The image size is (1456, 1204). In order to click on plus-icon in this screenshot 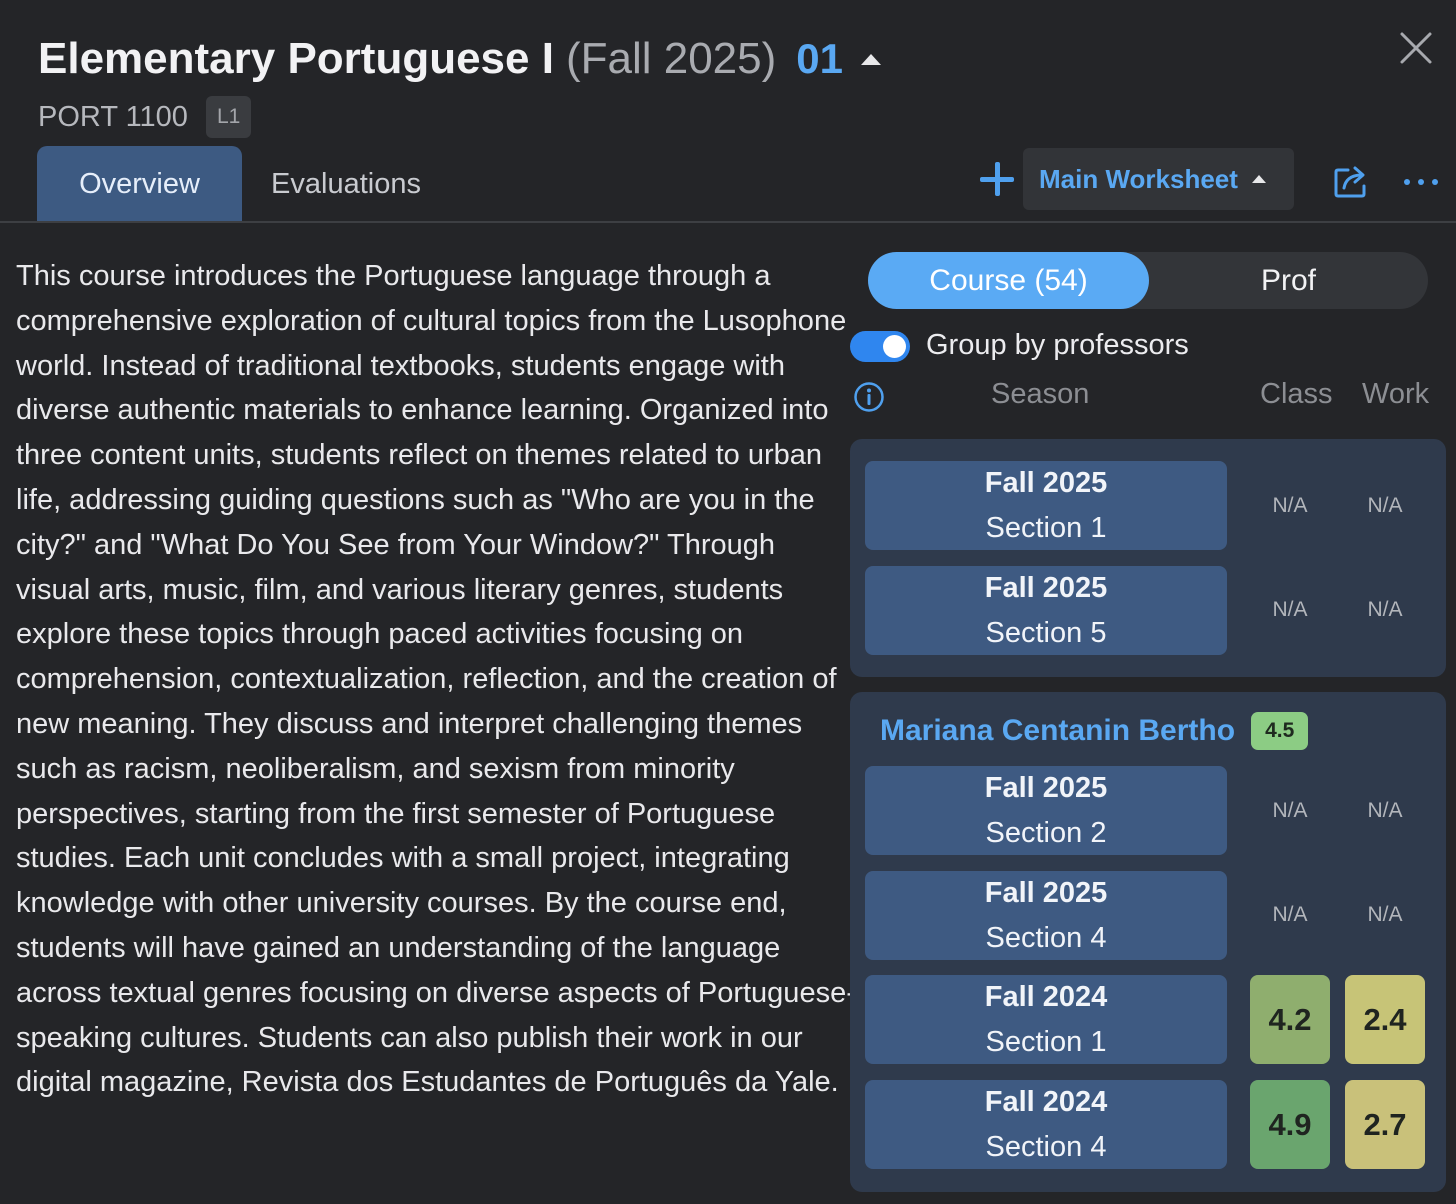, I will do `click(997, 179)`.